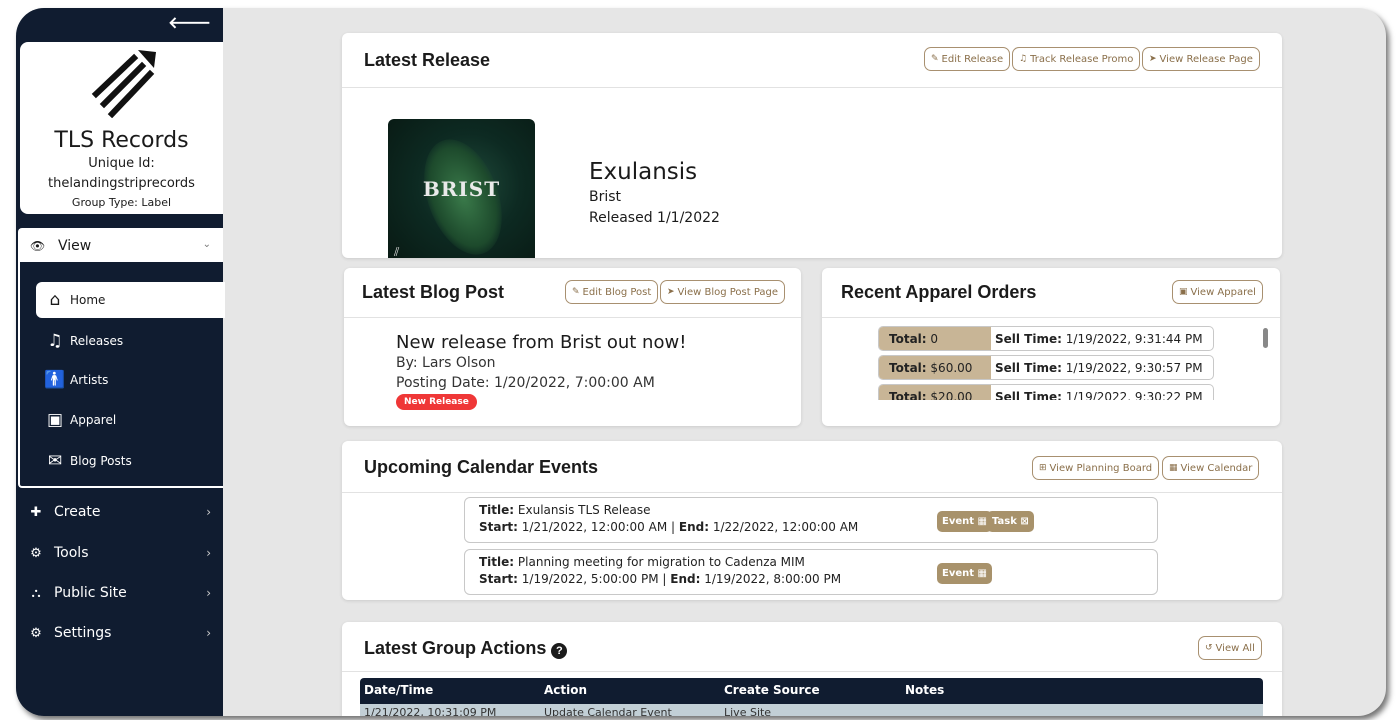  What do you see at coordinates (565, 510) in the screenshot?
I see `event-title-line: Title: Exulansis TLS Release` at bounding box center [565, 510].